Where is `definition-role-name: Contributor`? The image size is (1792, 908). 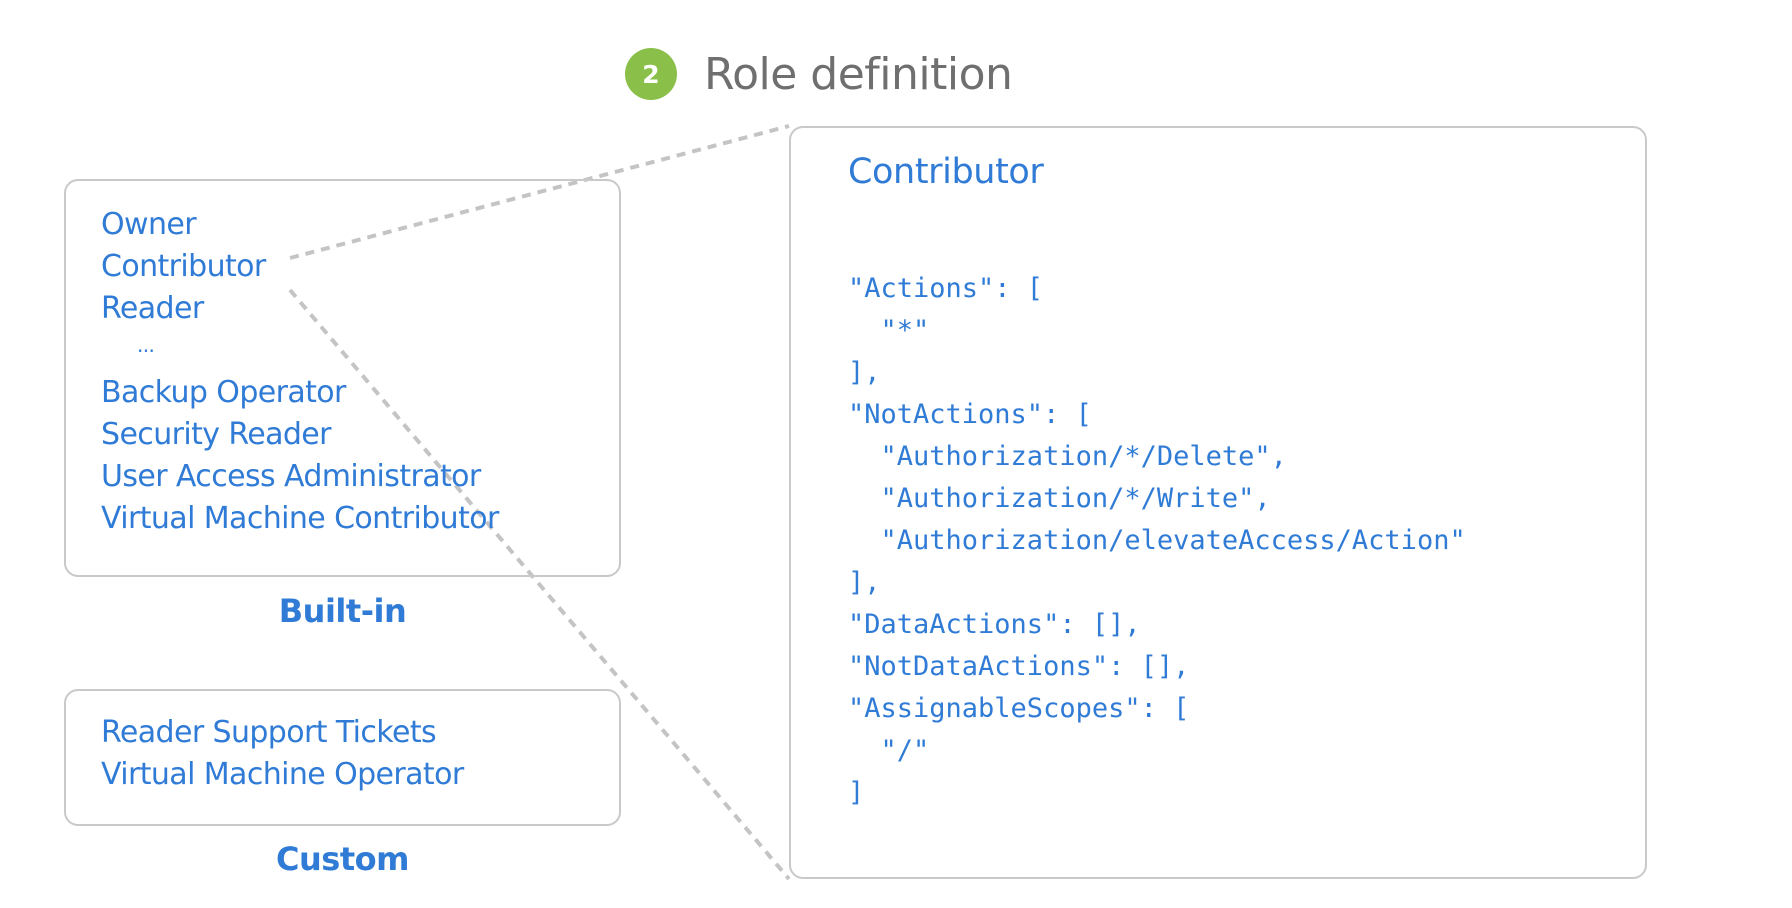 definition-role-name: Contributor is located at coordinates (946, 172).